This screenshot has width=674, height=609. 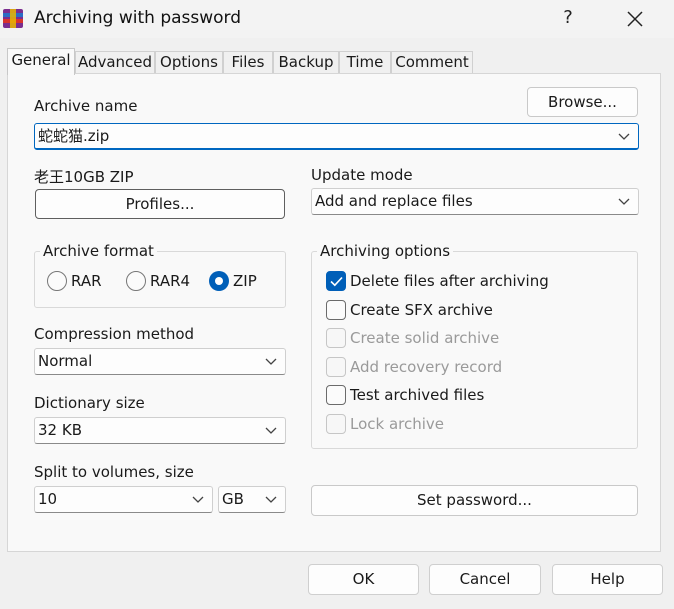 I want to click on checkbox-create-solid-label: Create solid archive, so click(x=425, y=338).